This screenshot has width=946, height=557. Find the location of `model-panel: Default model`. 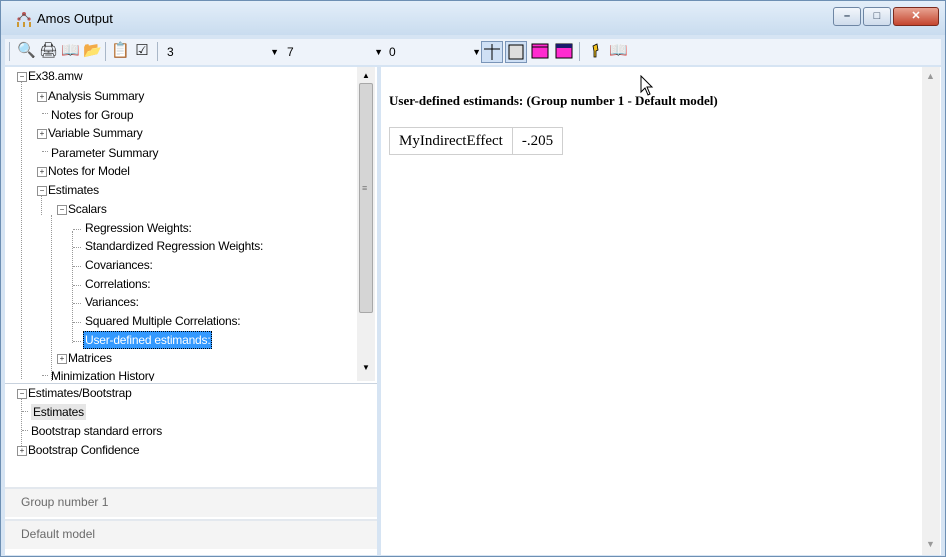

model-panel: Default model is located at coordinates (191, 534).